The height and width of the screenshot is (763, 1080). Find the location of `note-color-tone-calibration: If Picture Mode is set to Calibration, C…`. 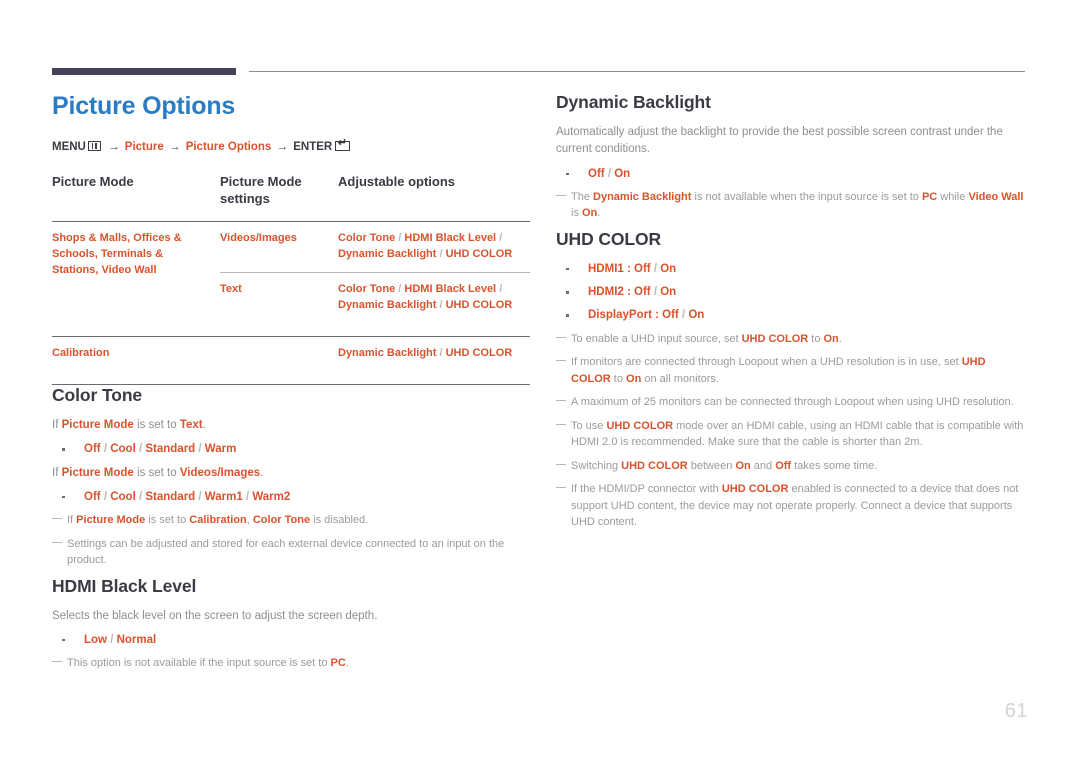

note-color-tone-calibration: If Picture Mode is set to Calibration, C… is located at coordinates (291, 520).